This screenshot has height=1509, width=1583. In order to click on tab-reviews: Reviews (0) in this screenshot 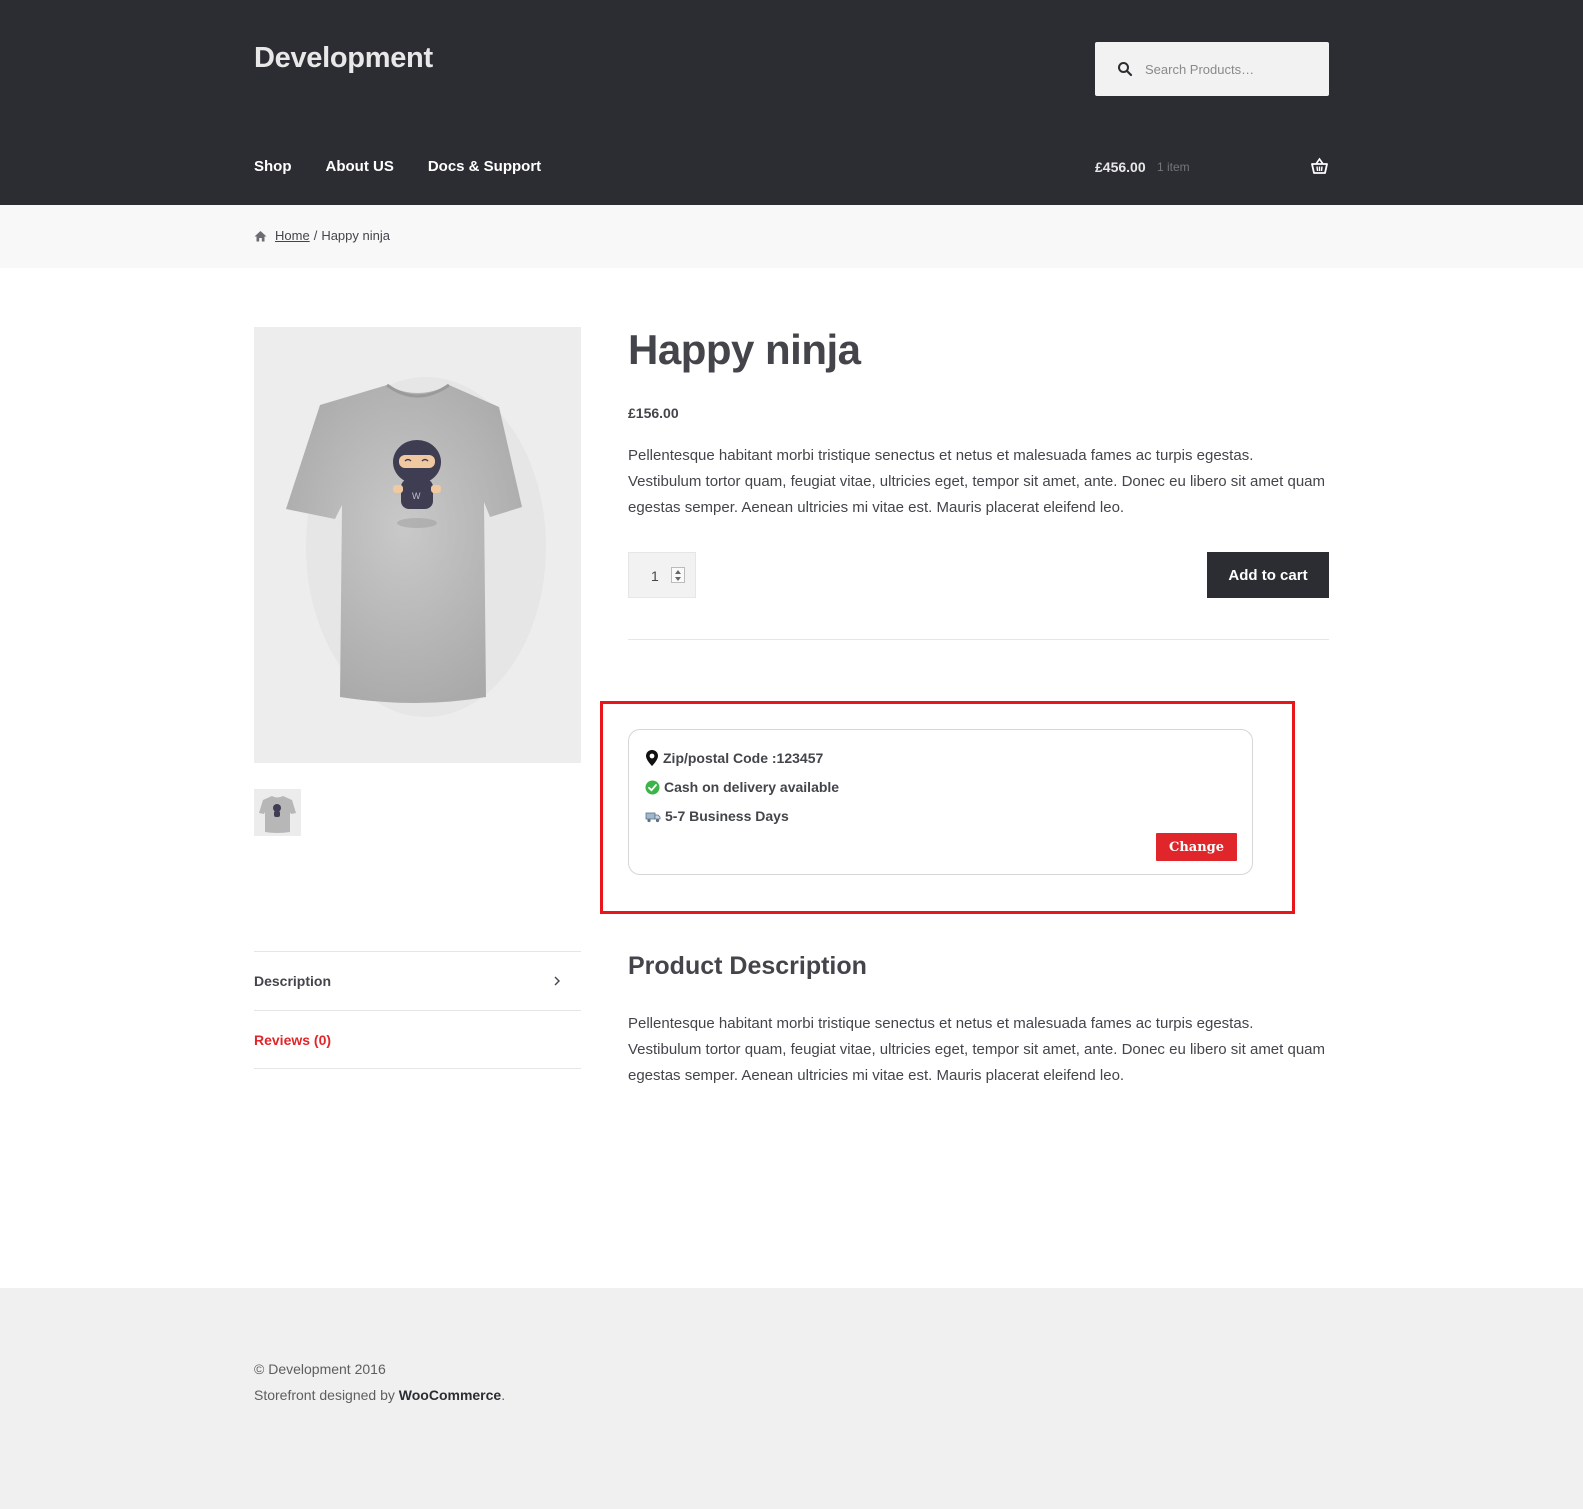, I will do `click(417, 1039)`.